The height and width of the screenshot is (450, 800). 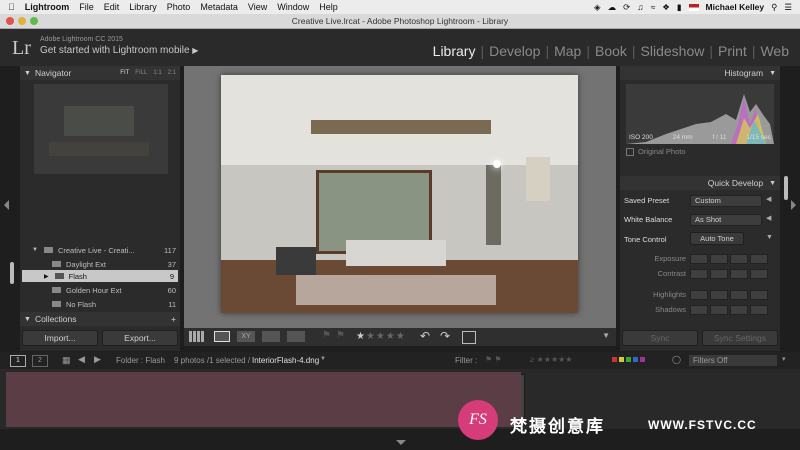 I want to click on list-icon: ☰, so click(x=788, y=7).